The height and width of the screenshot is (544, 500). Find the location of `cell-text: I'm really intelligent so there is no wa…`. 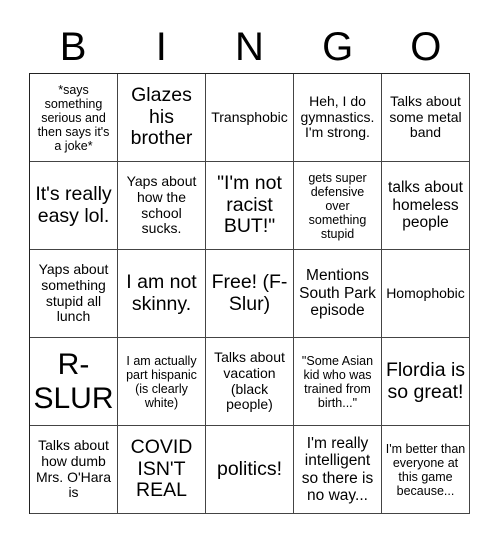

cell-text: I'm really intelligent so there is no wa… is located at coordinates (337, 469).